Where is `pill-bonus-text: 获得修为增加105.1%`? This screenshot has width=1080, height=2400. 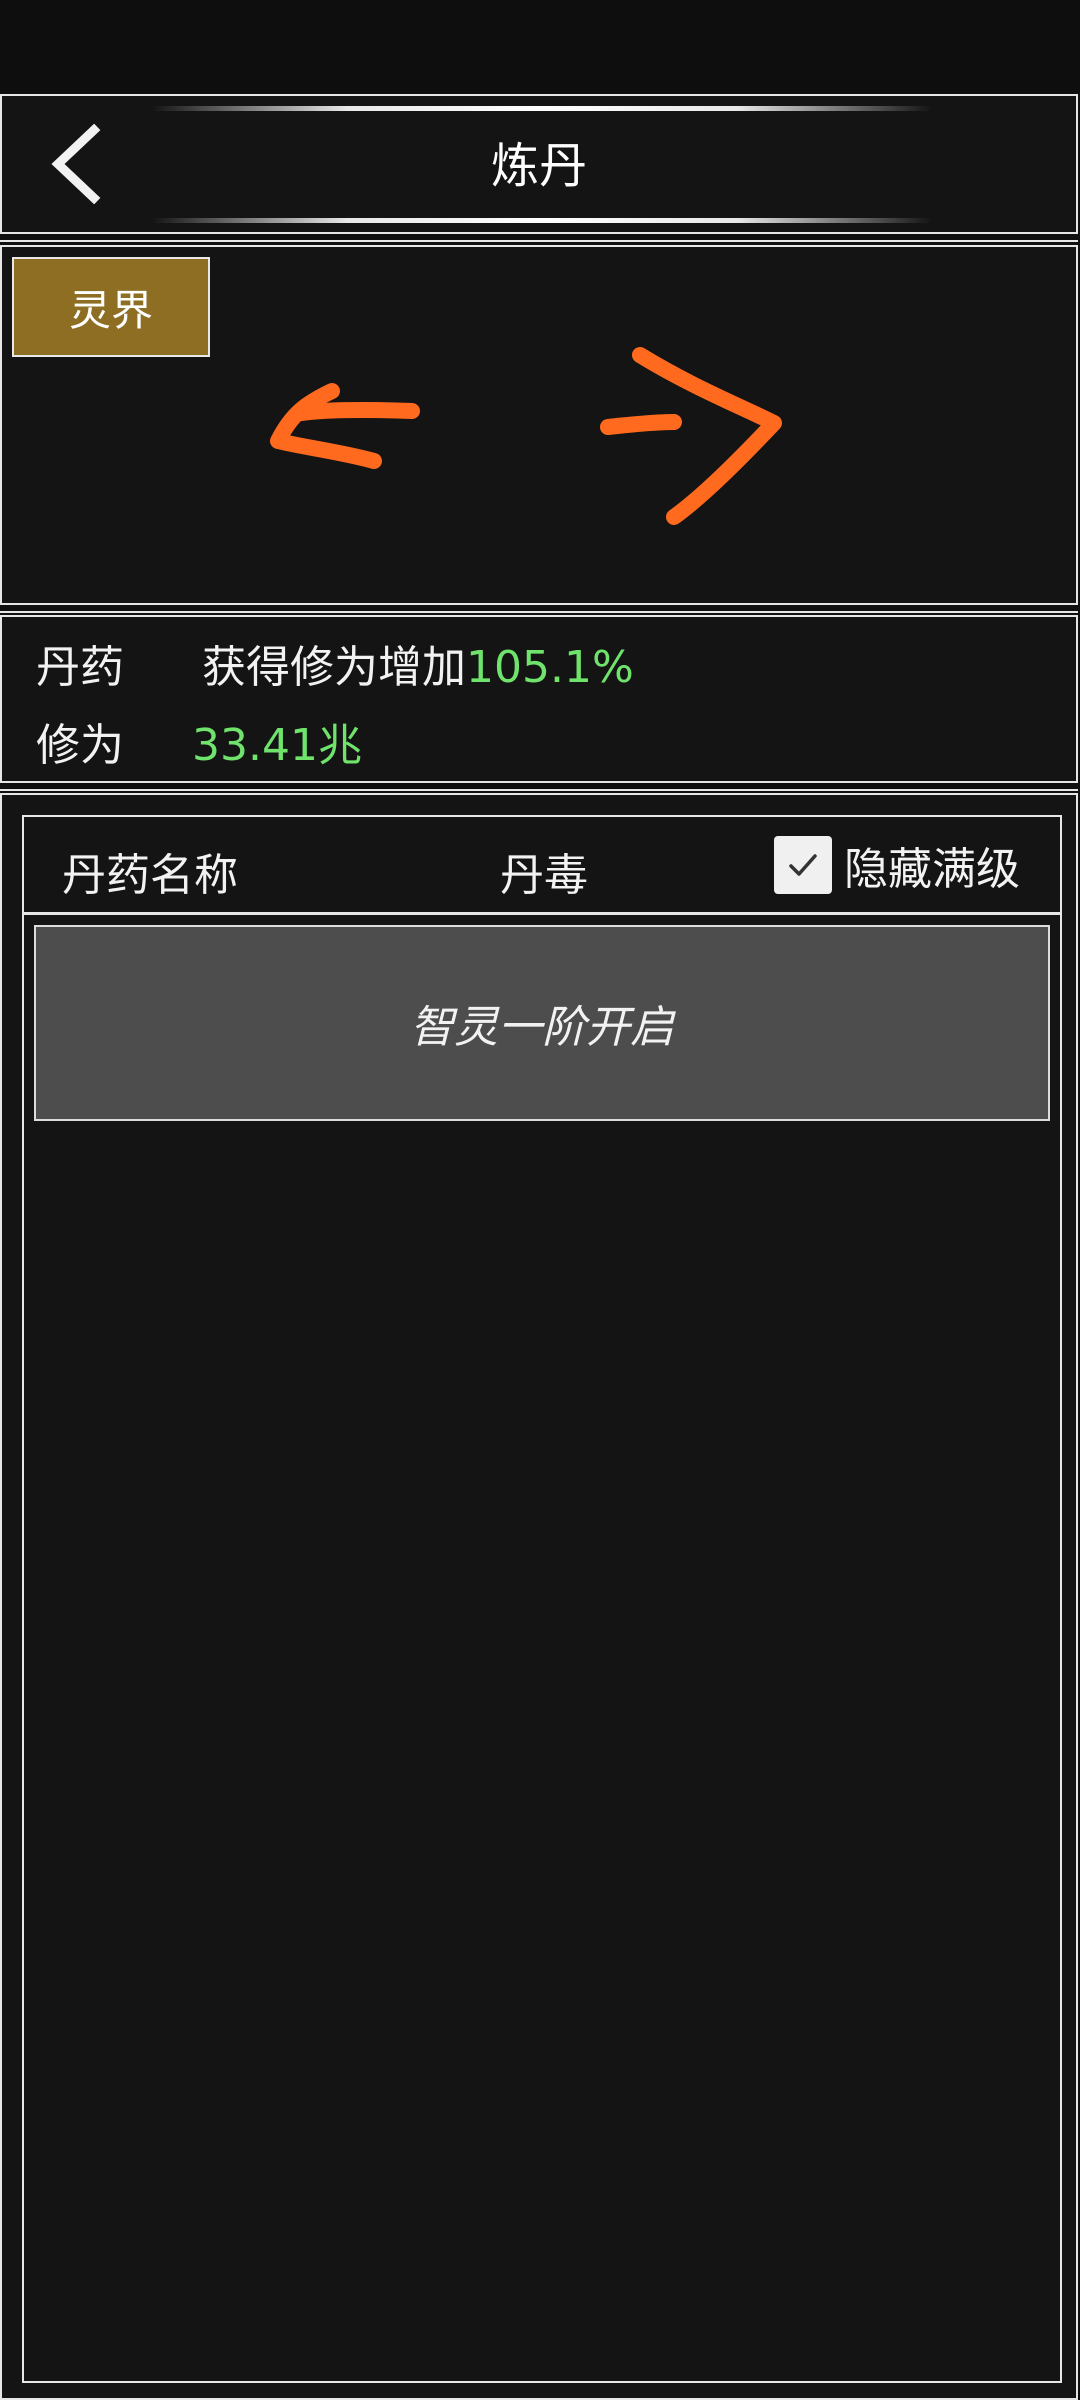
pill-bonus-text: 获得修为增加105.1% is located at coordinates (418, 663).